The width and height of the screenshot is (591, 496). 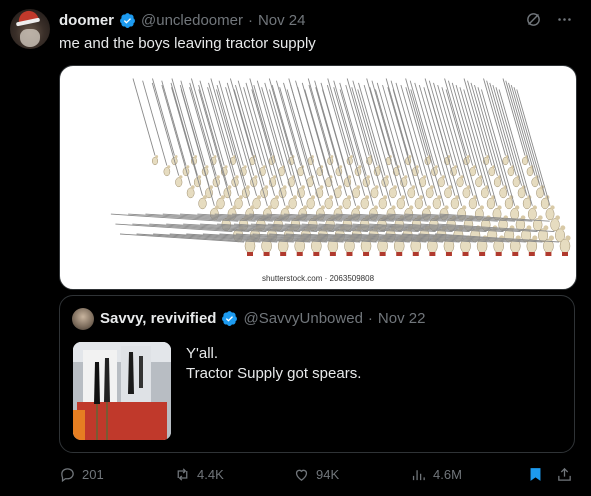 I want to click on tweet-action-bar: 201 4.4K 94K 4.6M, so click(x=316, y=474).